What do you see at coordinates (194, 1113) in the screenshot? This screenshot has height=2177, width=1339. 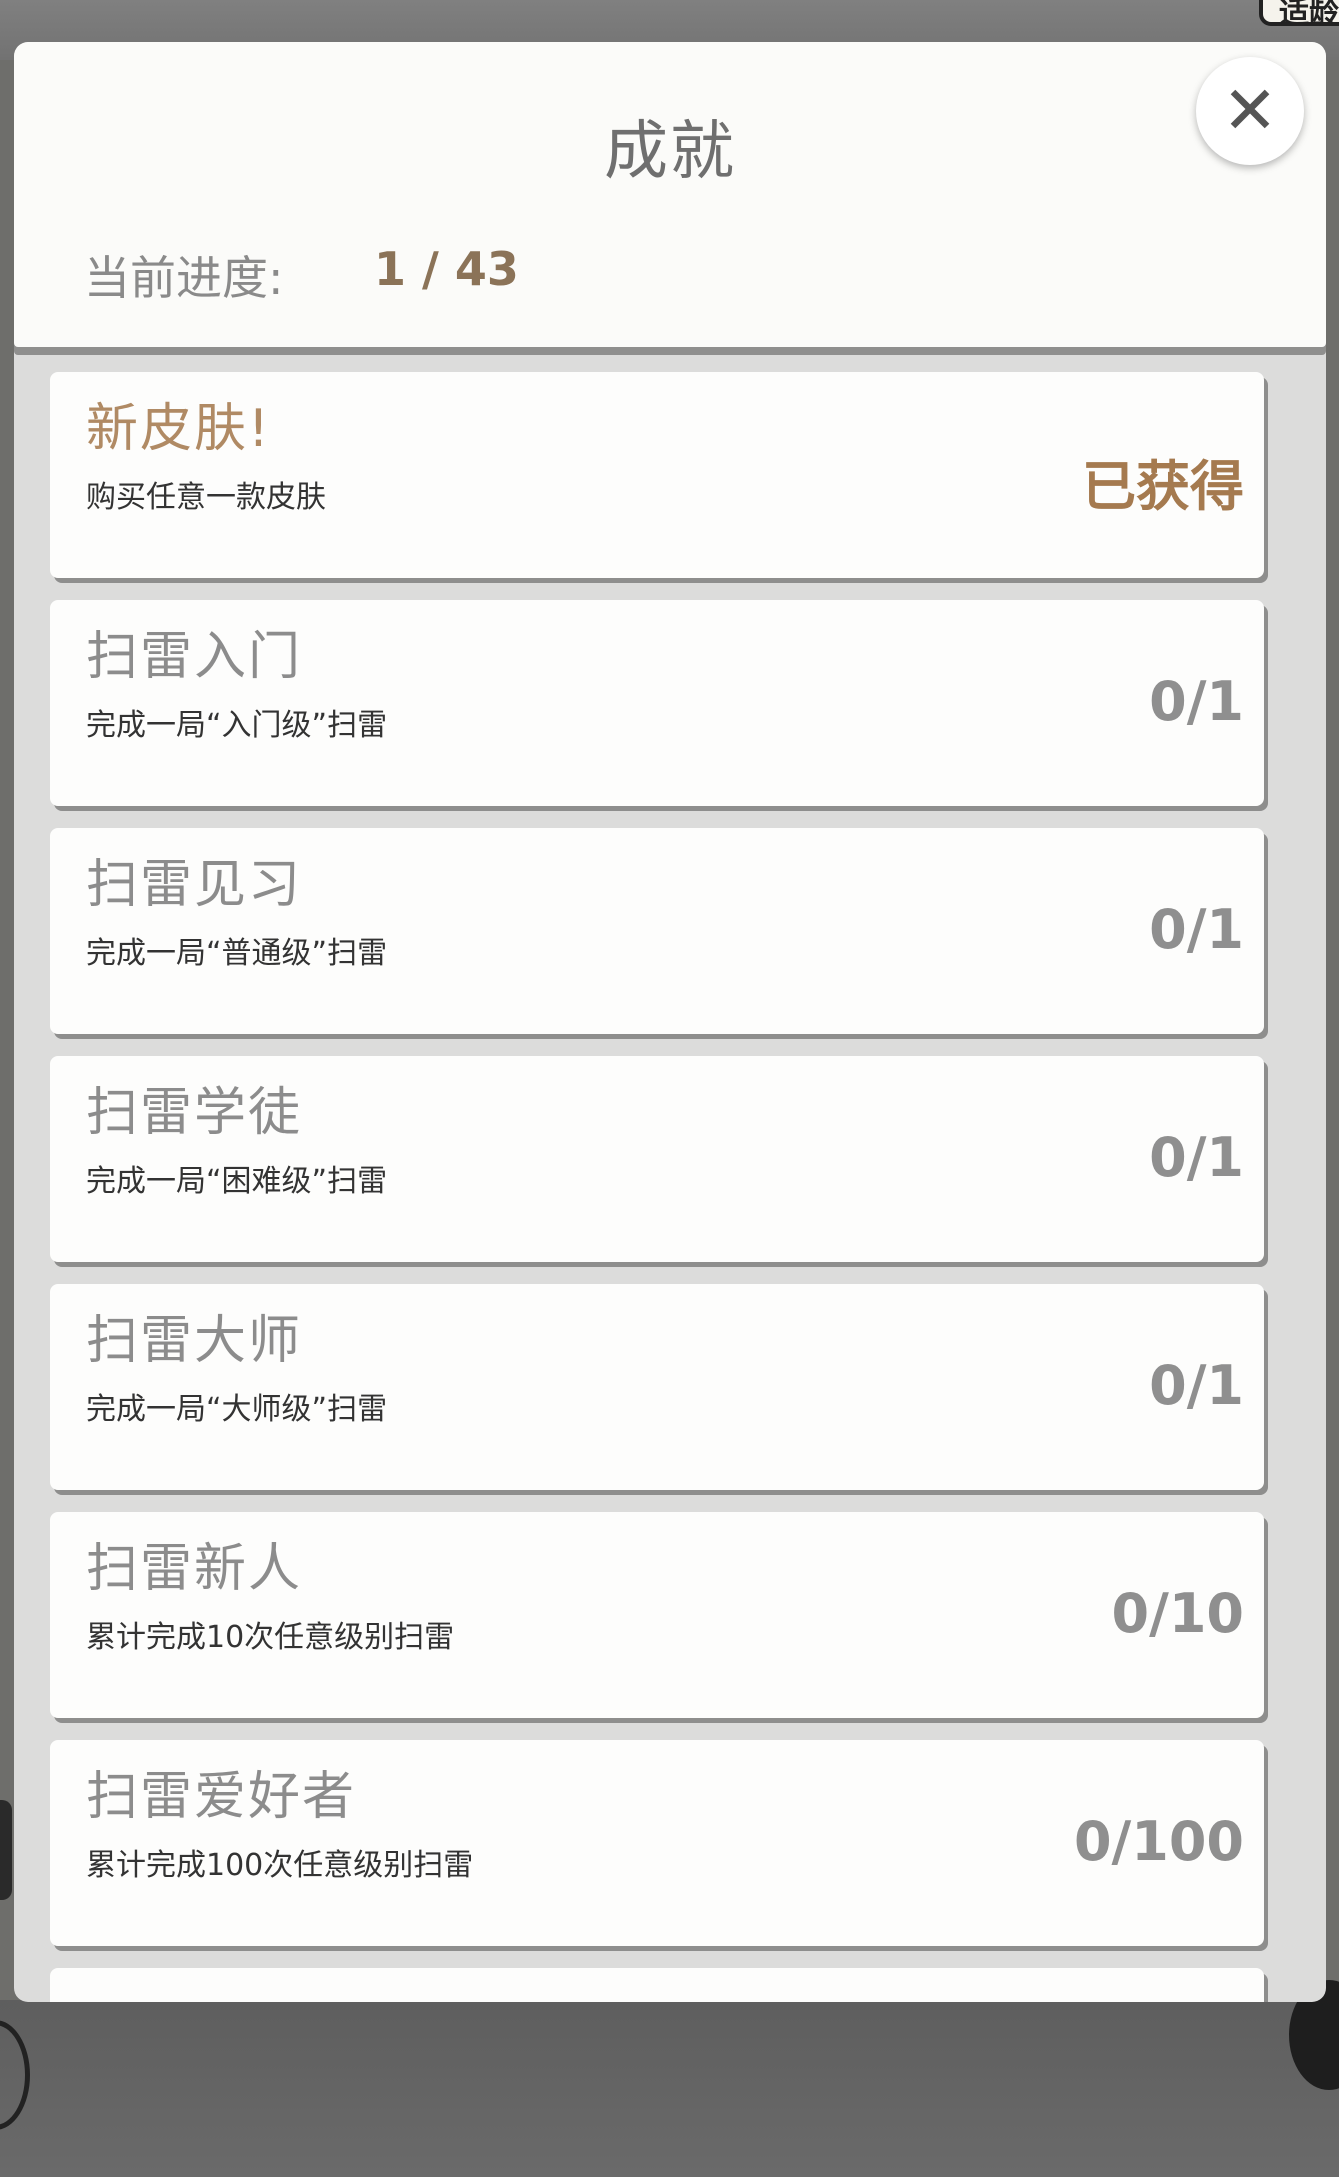 I see `achievement-title: 扫雷学徒` at bounding box center [194, 1113].